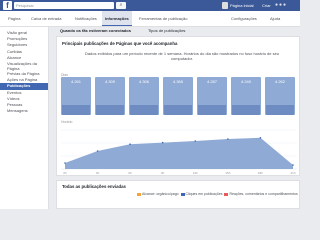  I want to click on online-fans-area-chart: 0h 3h 6h 9h 12h 15h 18h 21h, so click(179, 152).